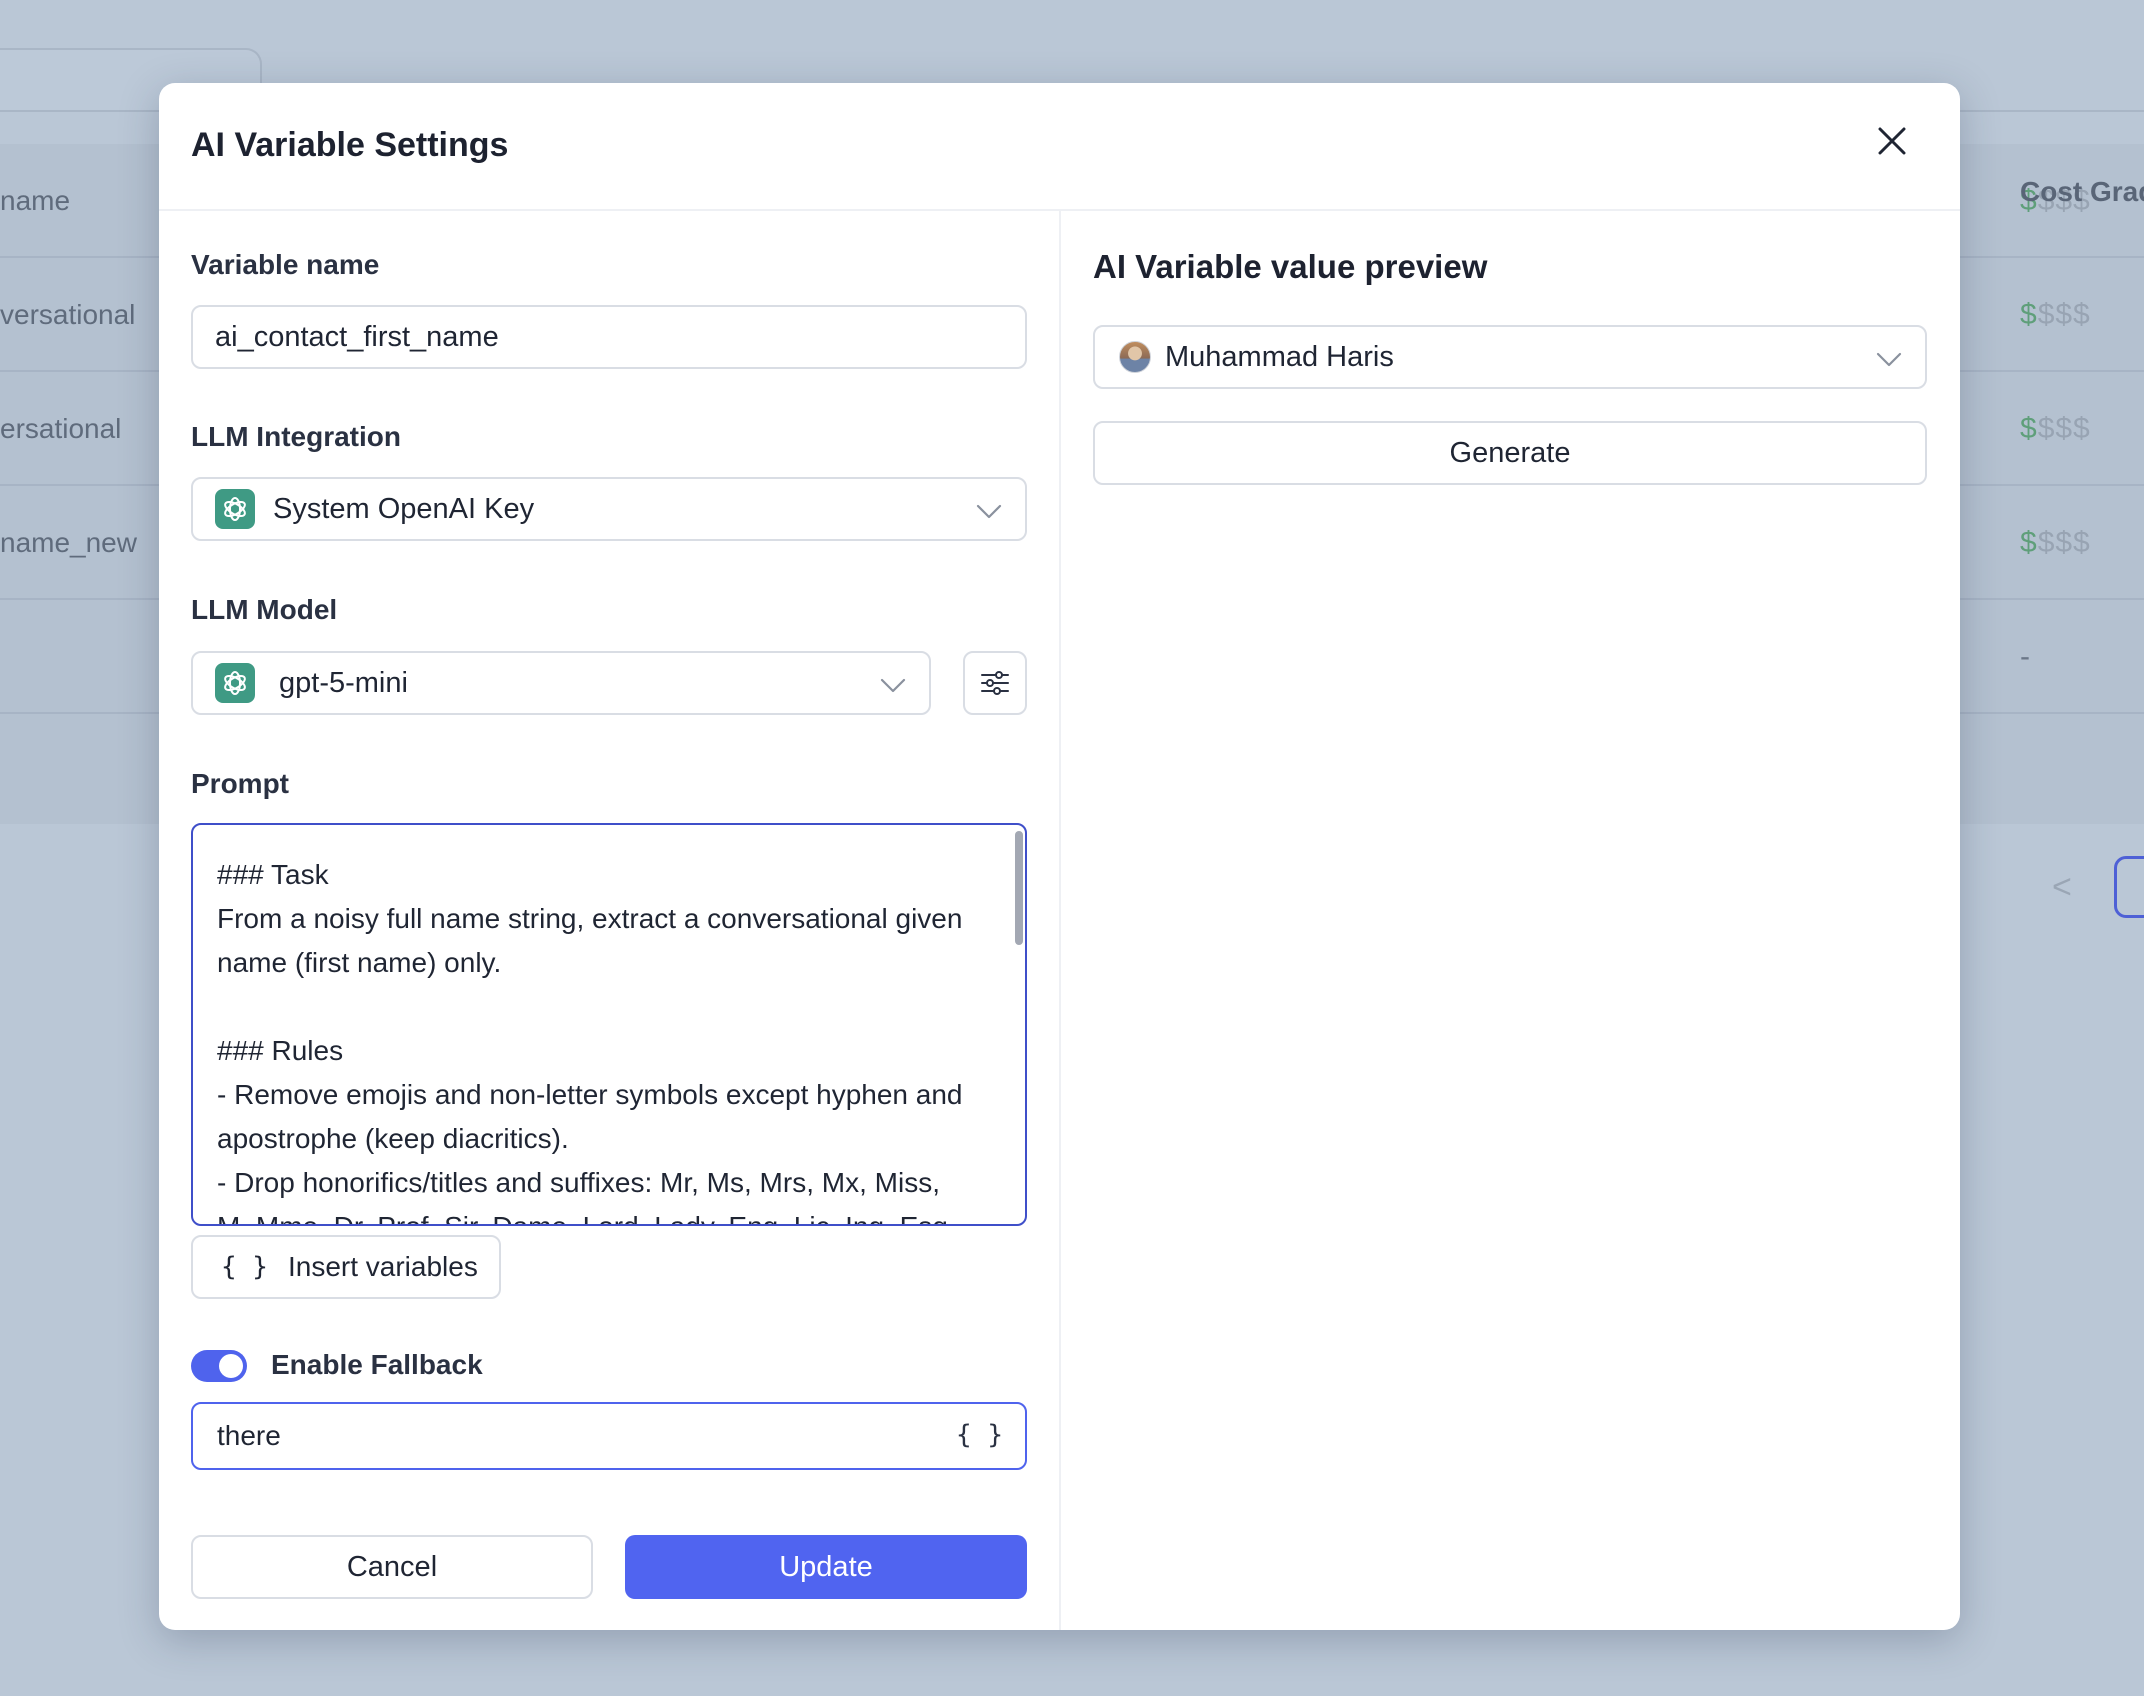  I want to click on enable-fallback-toggle, so click(219, 1366).